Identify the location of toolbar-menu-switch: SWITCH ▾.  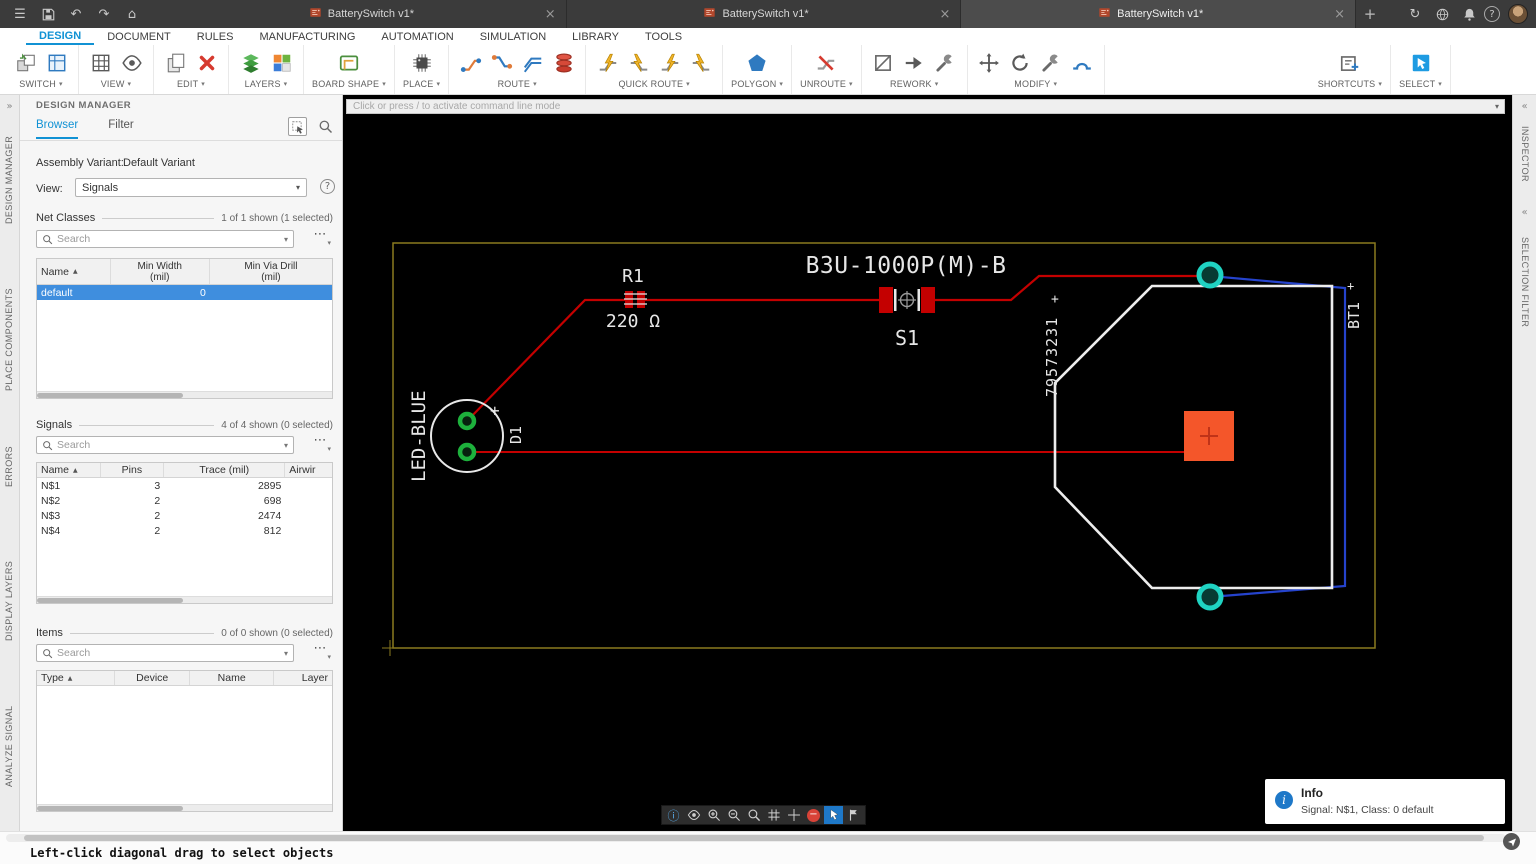
(40, 84).